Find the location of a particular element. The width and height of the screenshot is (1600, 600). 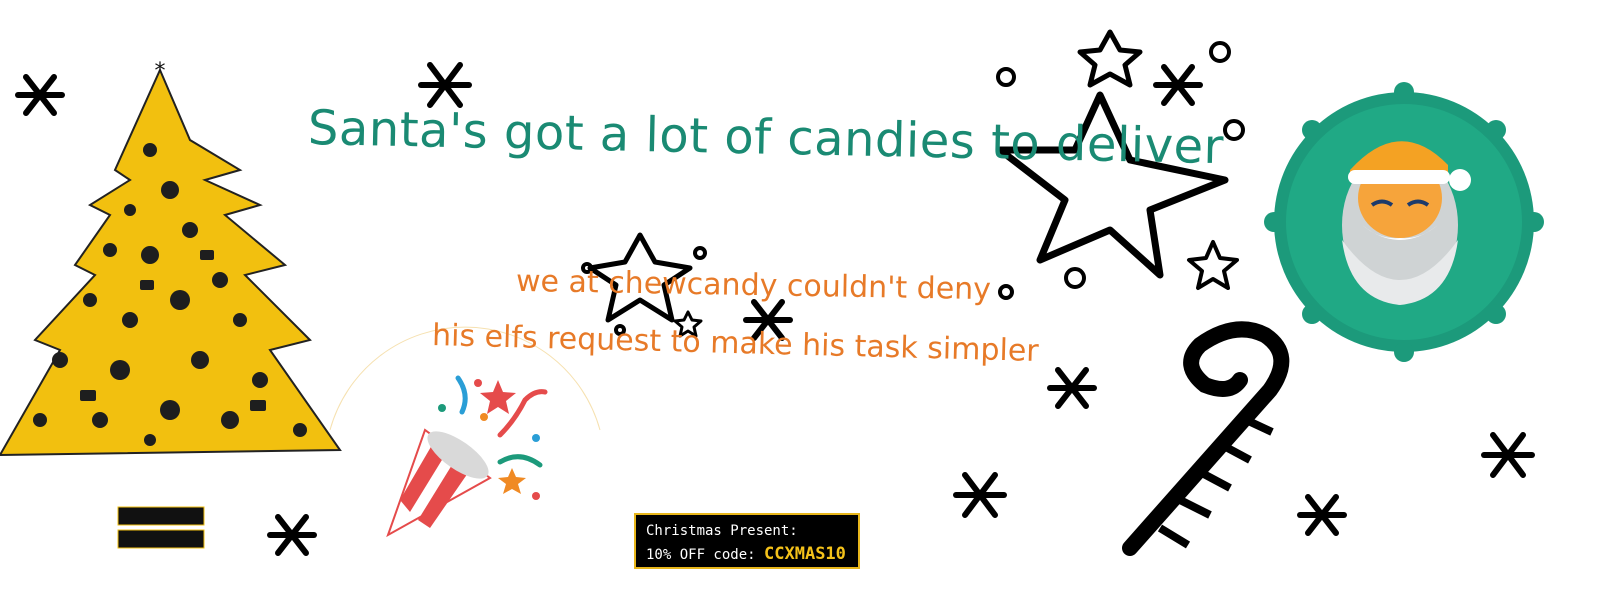

promo-offer-line: 10% OFF code: CCXMAS10 is located at coordinates (747, 555).